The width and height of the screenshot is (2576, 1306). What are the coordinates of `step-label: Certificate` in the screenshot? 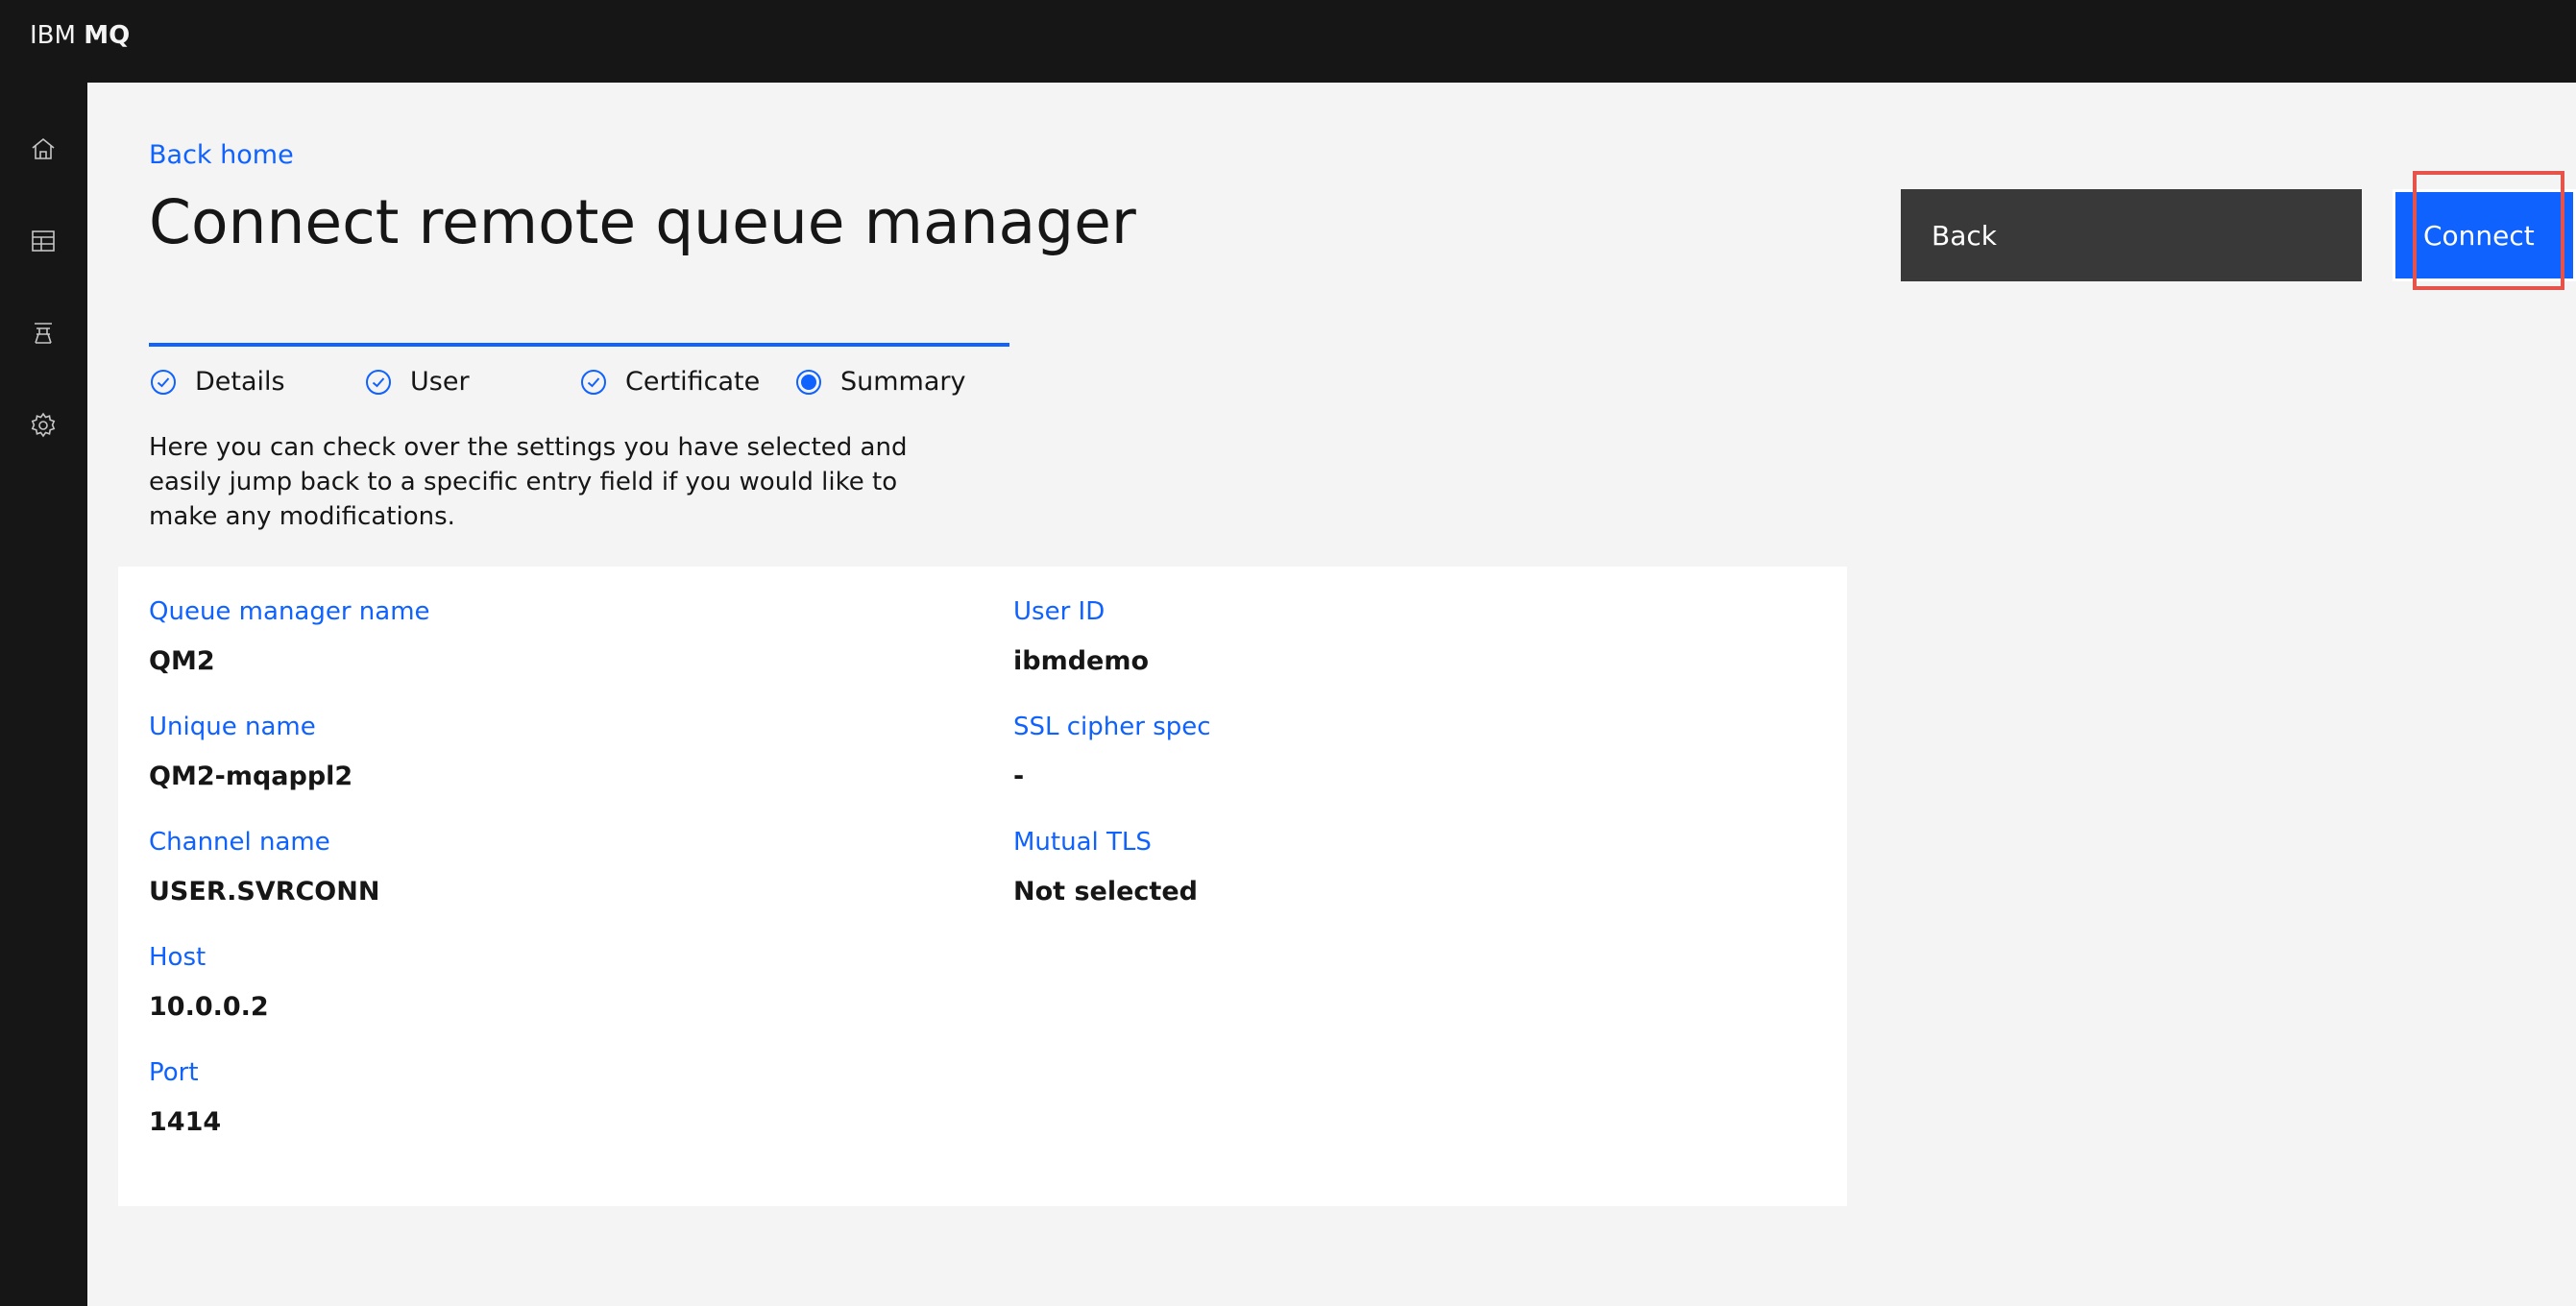 It's located at (693, 382).